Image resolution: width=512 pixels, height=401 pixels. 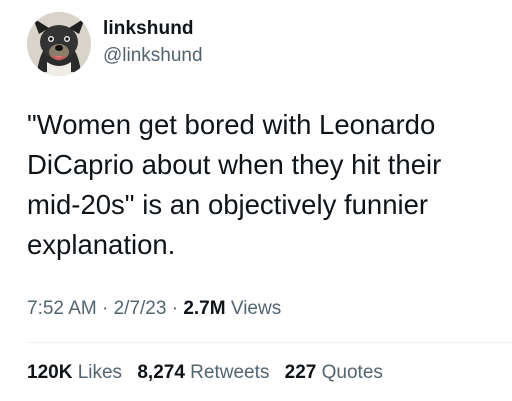 I want to click on likes-stat: 120K Likes, so click(x=74, y=372).